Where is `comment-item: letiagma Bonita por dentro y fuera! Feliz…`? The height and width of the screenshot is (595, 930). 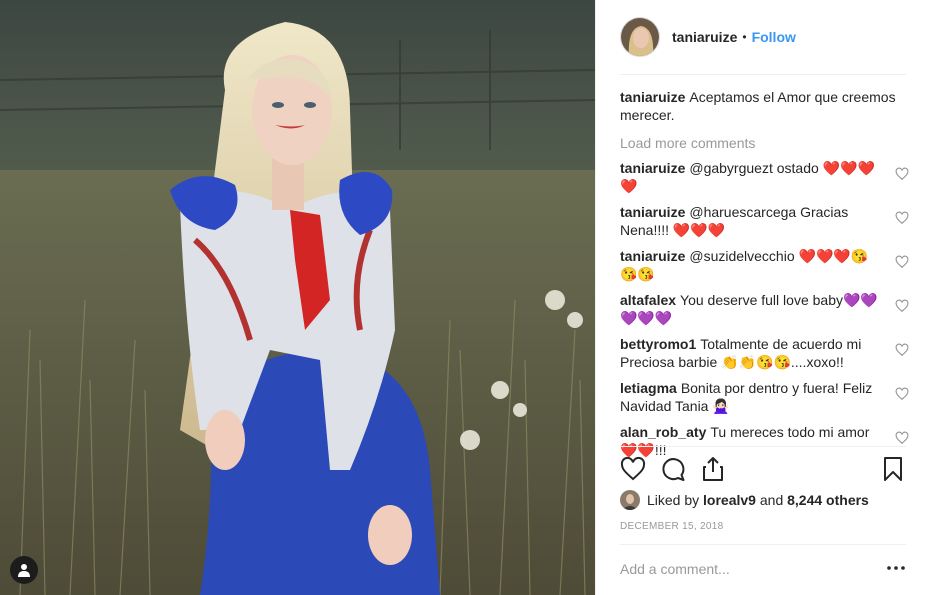
comment-item: letiagma Bonita por dentro y fuera! Feliz… is located at coordinates (764, 397).